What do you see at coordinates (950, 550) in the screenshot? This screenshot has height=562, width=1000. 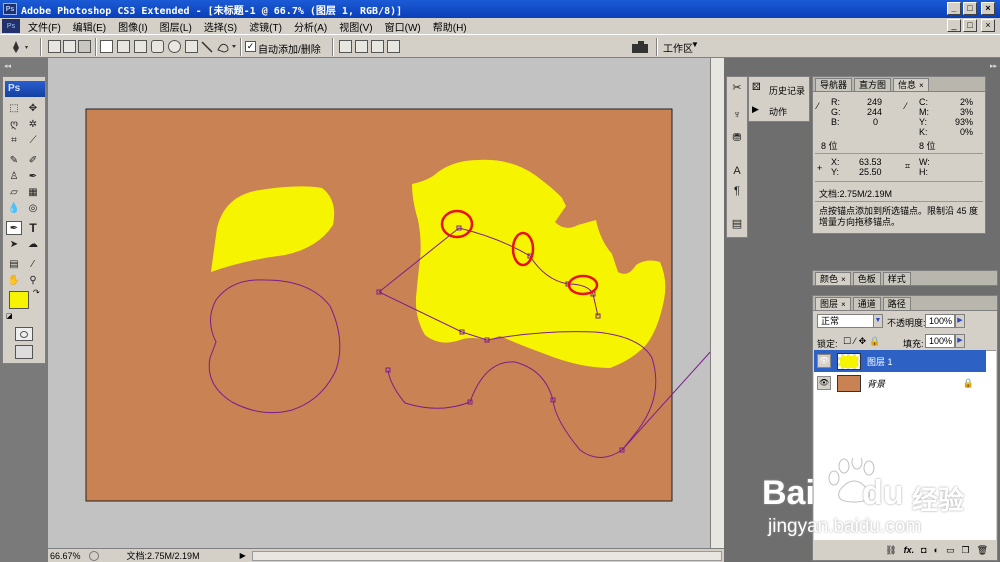 I see `group-icon: ▭` at bounding box center [950, 550].